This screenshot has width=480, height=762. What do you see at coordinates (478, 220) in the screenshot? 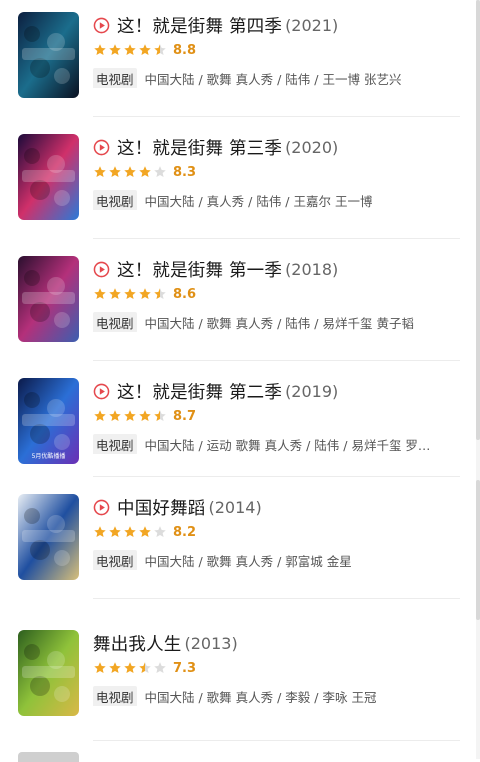
I see `scrollbar-thumb` at bounding box center [478, 220].